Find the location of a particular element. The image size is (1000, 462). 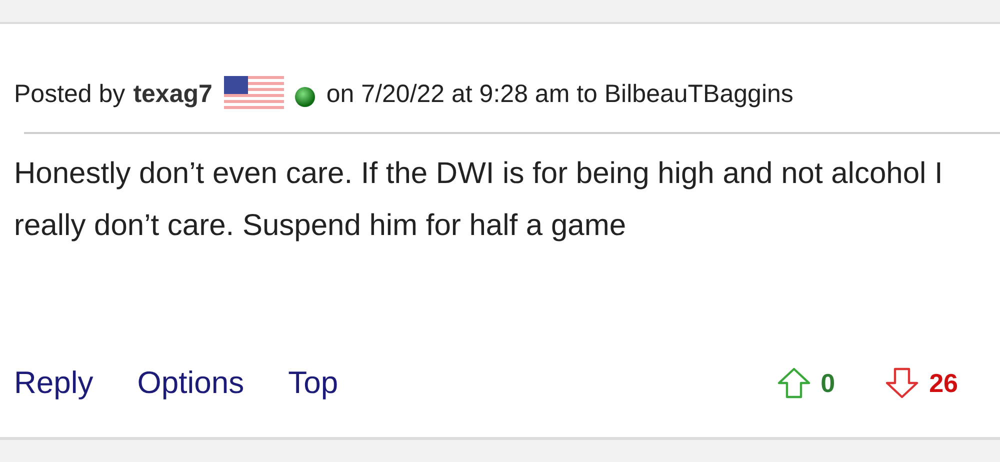

action-link: Reply is located at coordinates (54, 383).